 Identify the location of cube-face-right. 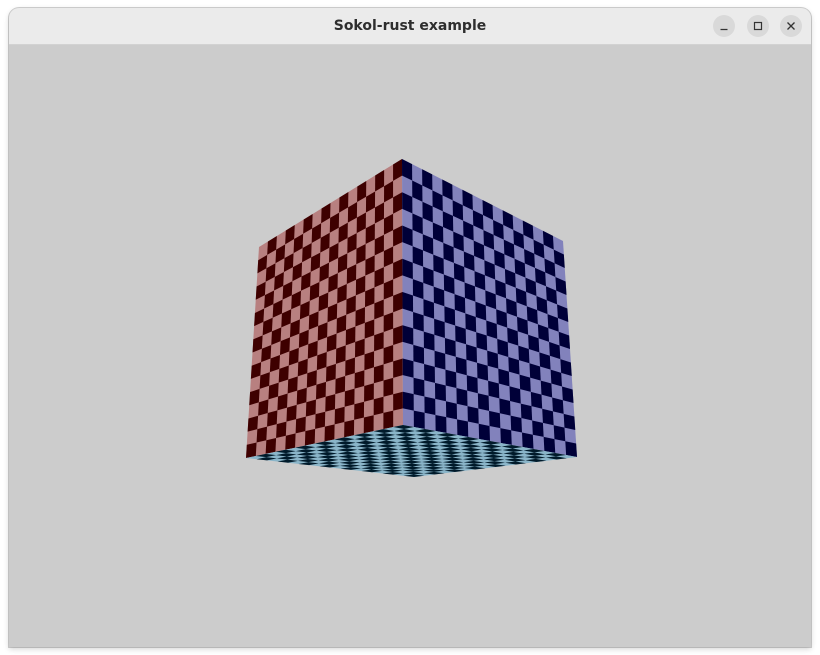
(489, 308).